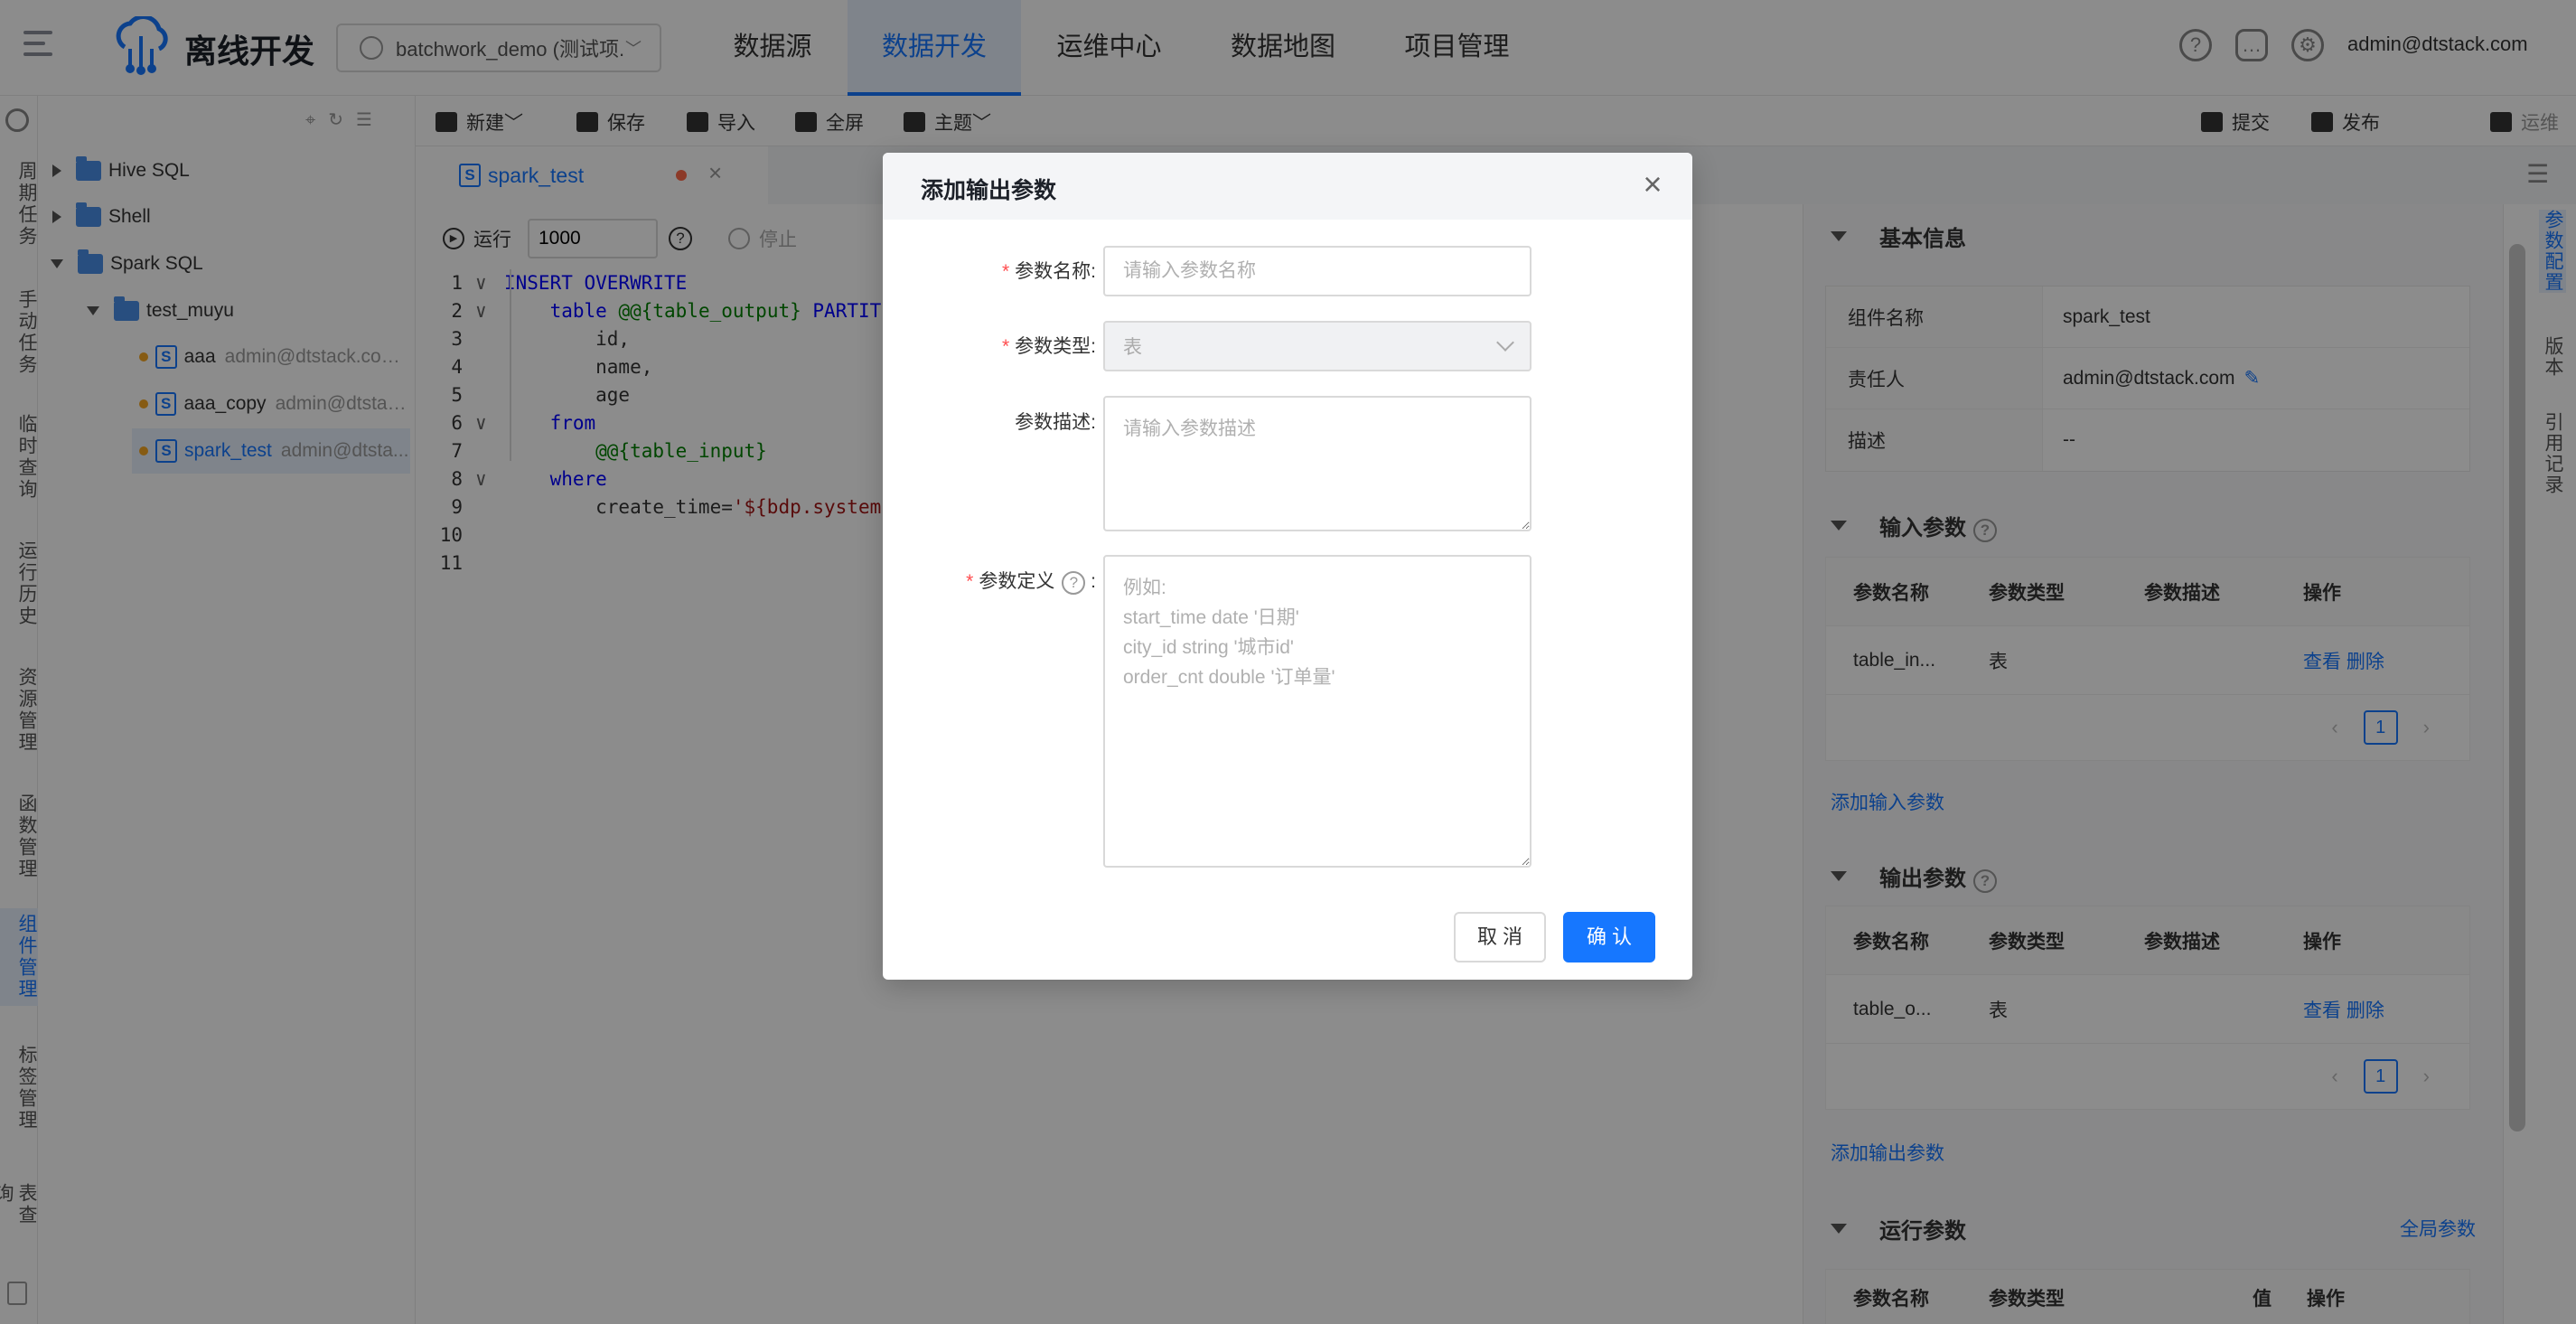 This screenshot has height=1324, width=2576. Describe the element at coordinates (1317, 346) in the screenshot. I see `param-type-select: 表` at that location.